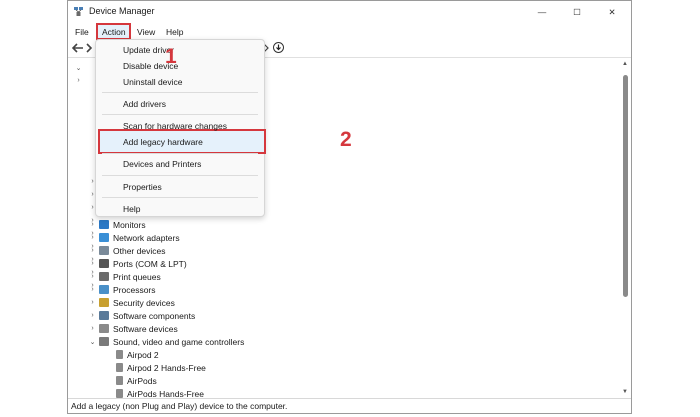  What do you see at coordinates (129, 224) in the screenshot?
I see `tree-category-label: Monitors` at bounding box center [129, 224].